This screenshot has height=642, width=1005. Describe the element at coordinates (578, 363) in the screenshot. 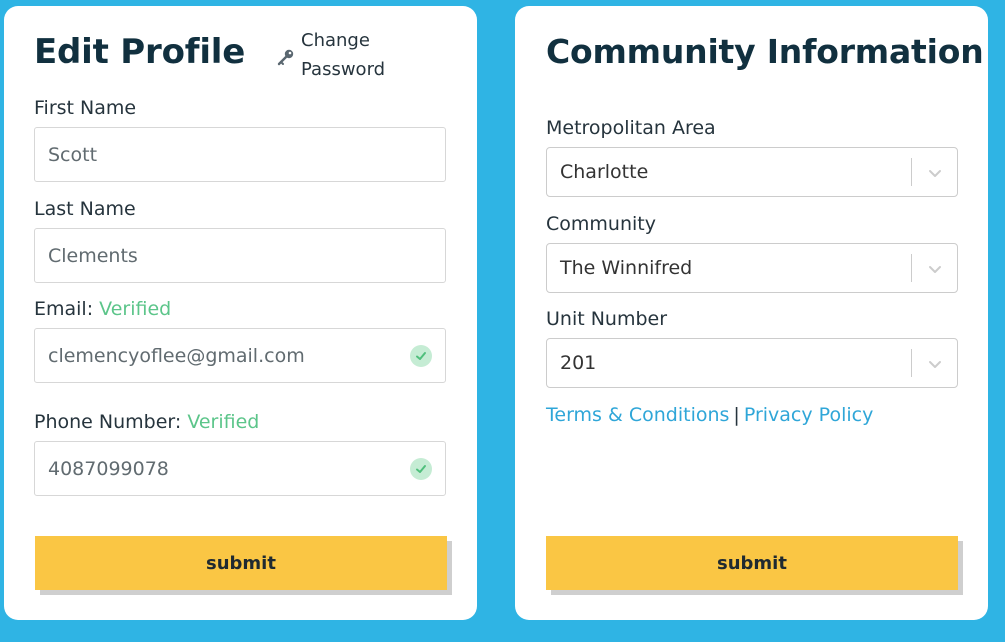

I see `unit-number-value: 201` at that location.